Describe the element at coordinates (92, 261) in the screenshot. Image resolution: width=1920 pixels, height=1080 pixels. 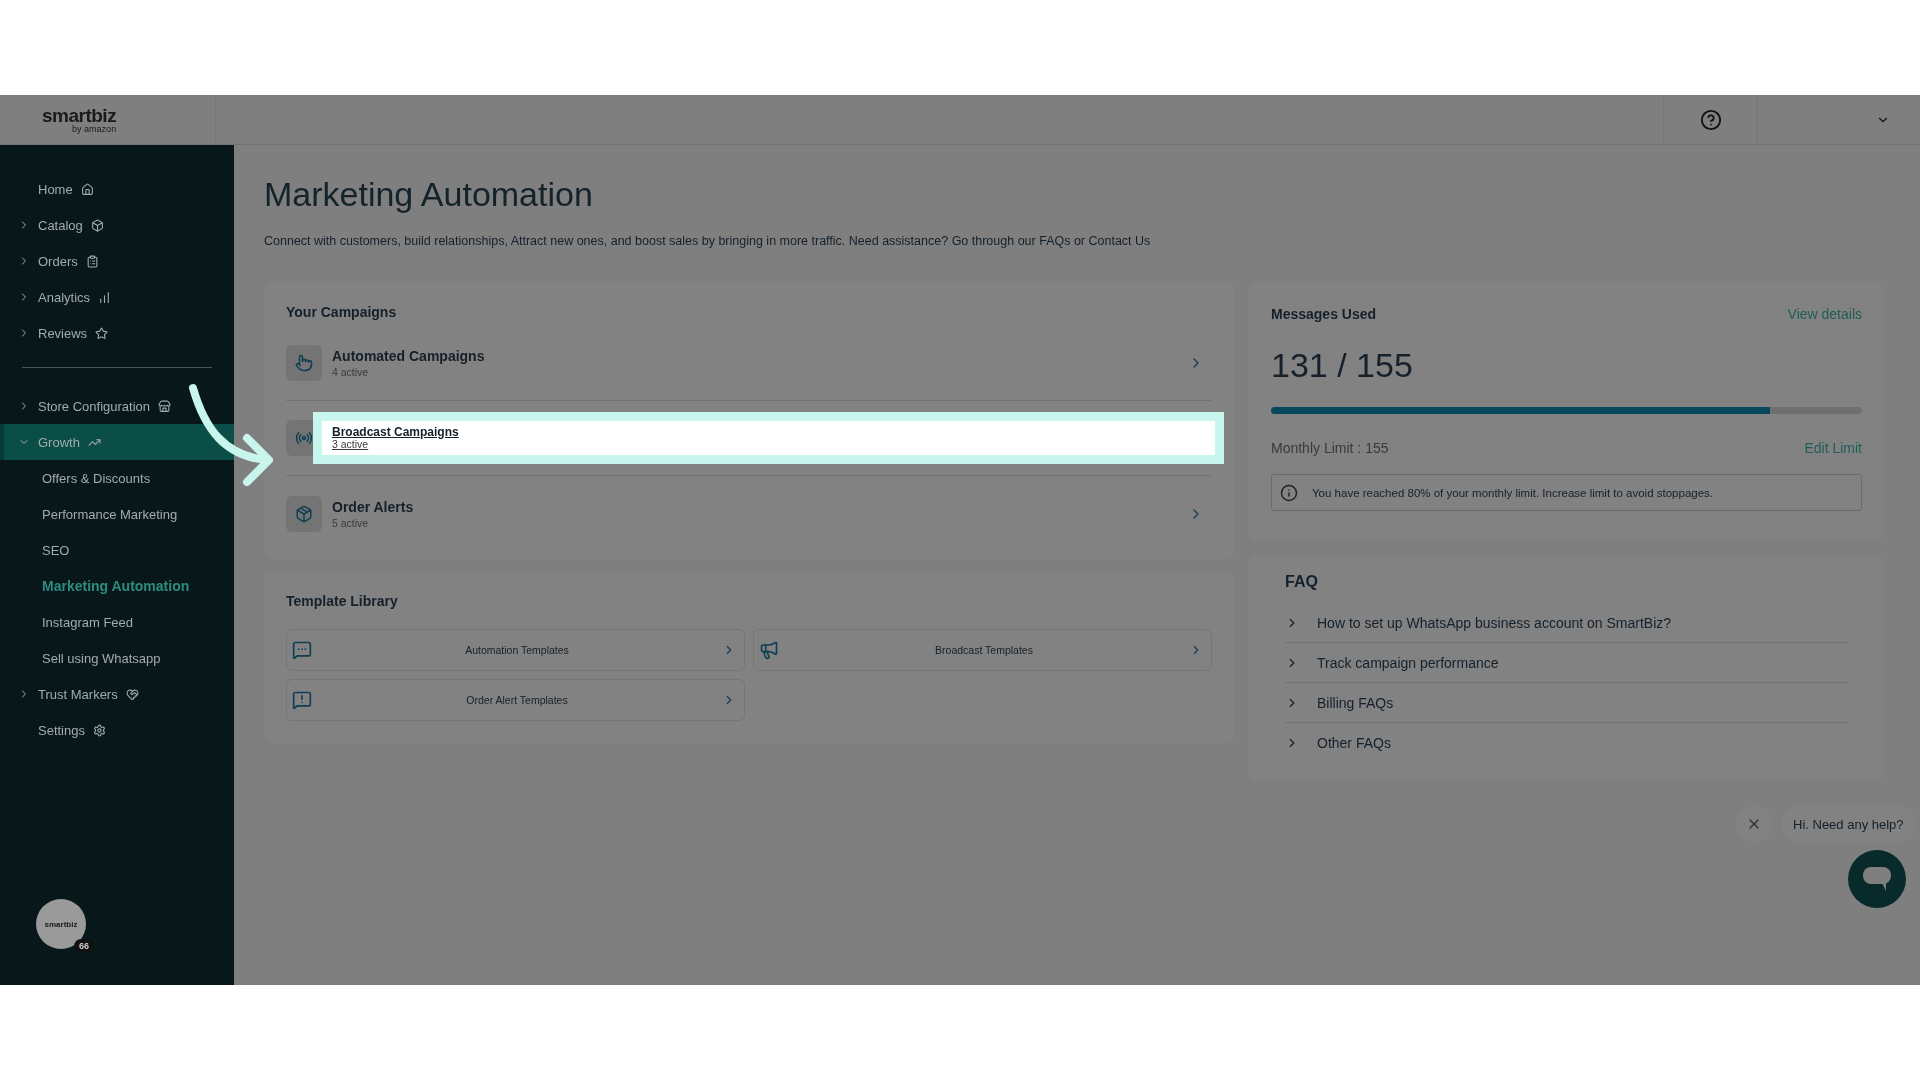
I see `clipboard-icon` at that location.